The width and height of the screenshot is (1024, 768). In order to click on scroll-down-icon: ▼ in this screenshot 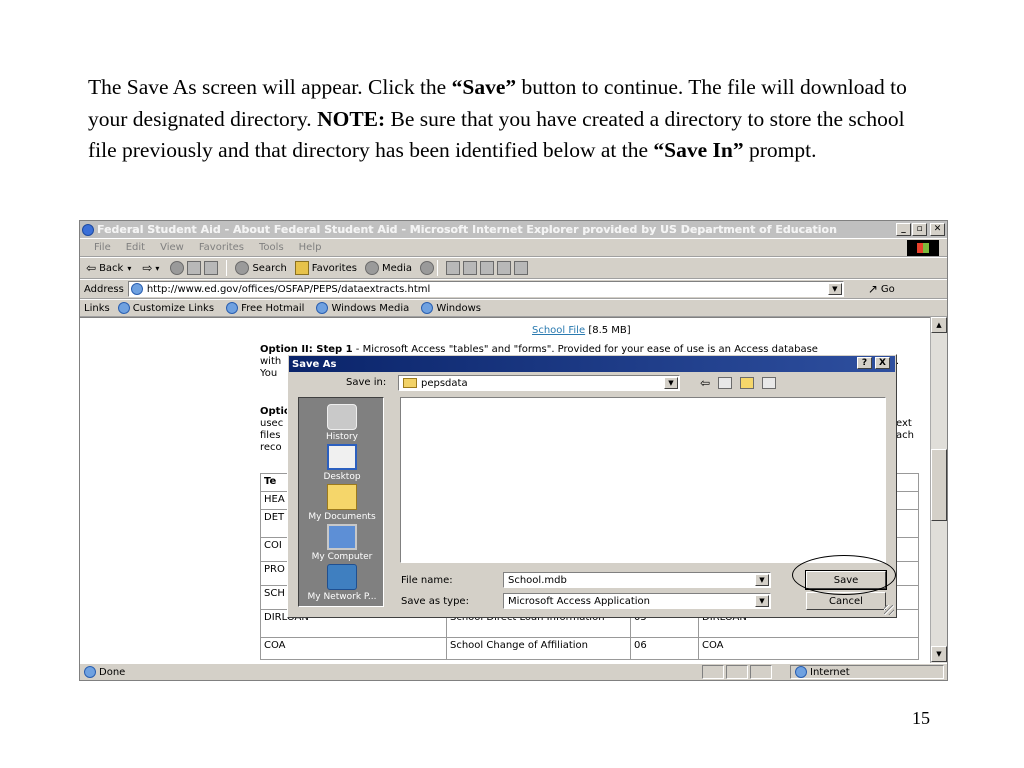, I will do `click(939, 654)`.